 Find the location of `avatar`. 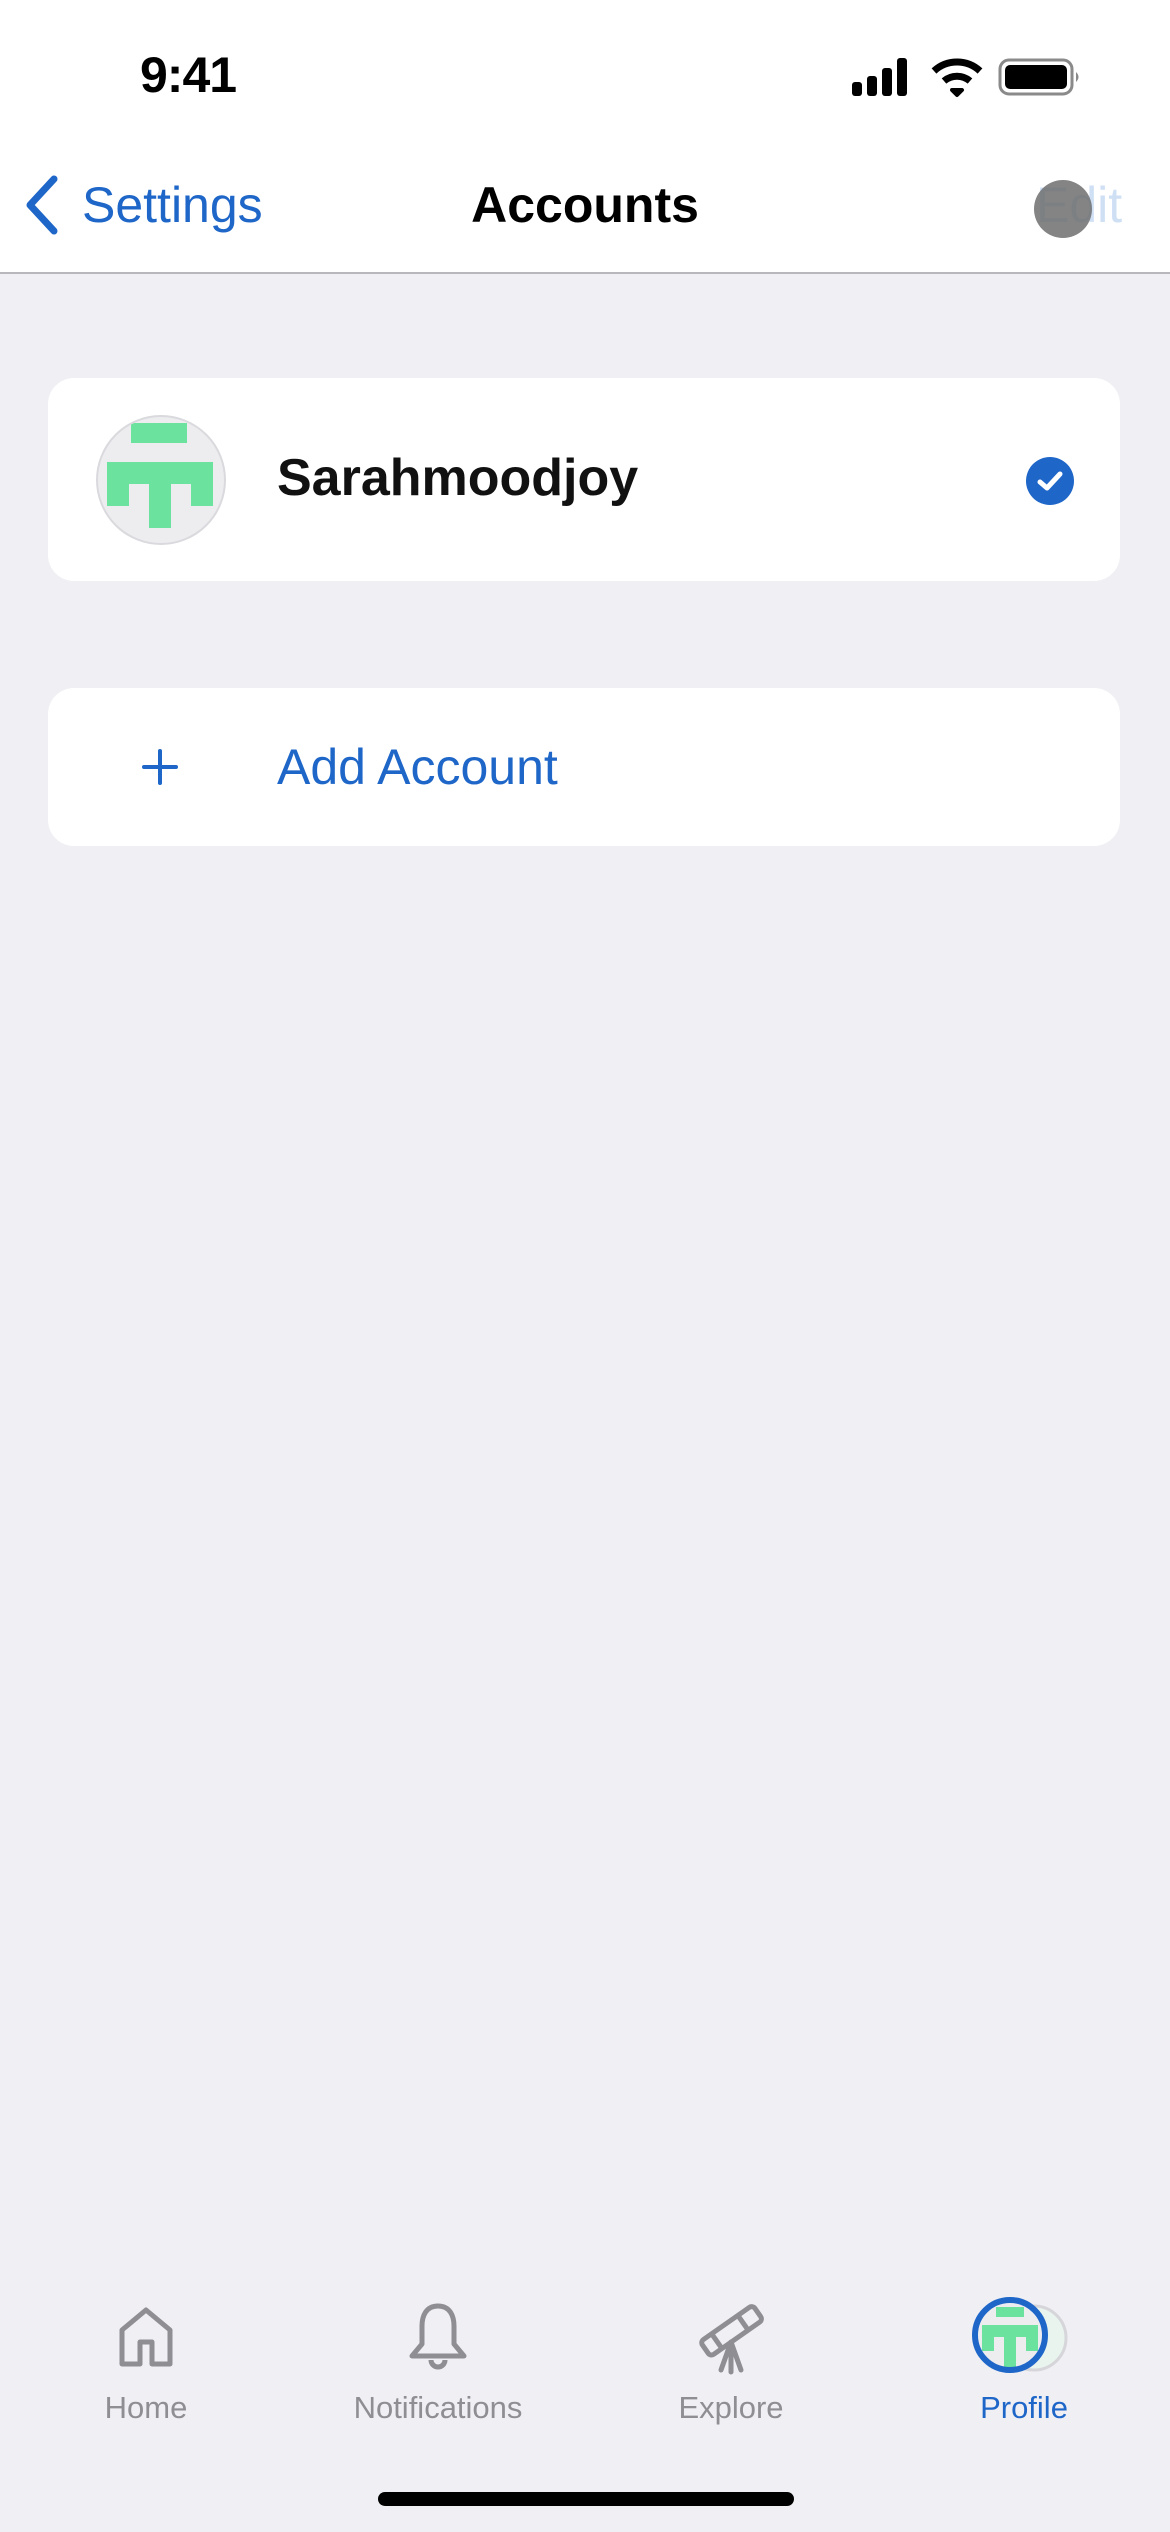

avatar is located at coordinates (161, 480).